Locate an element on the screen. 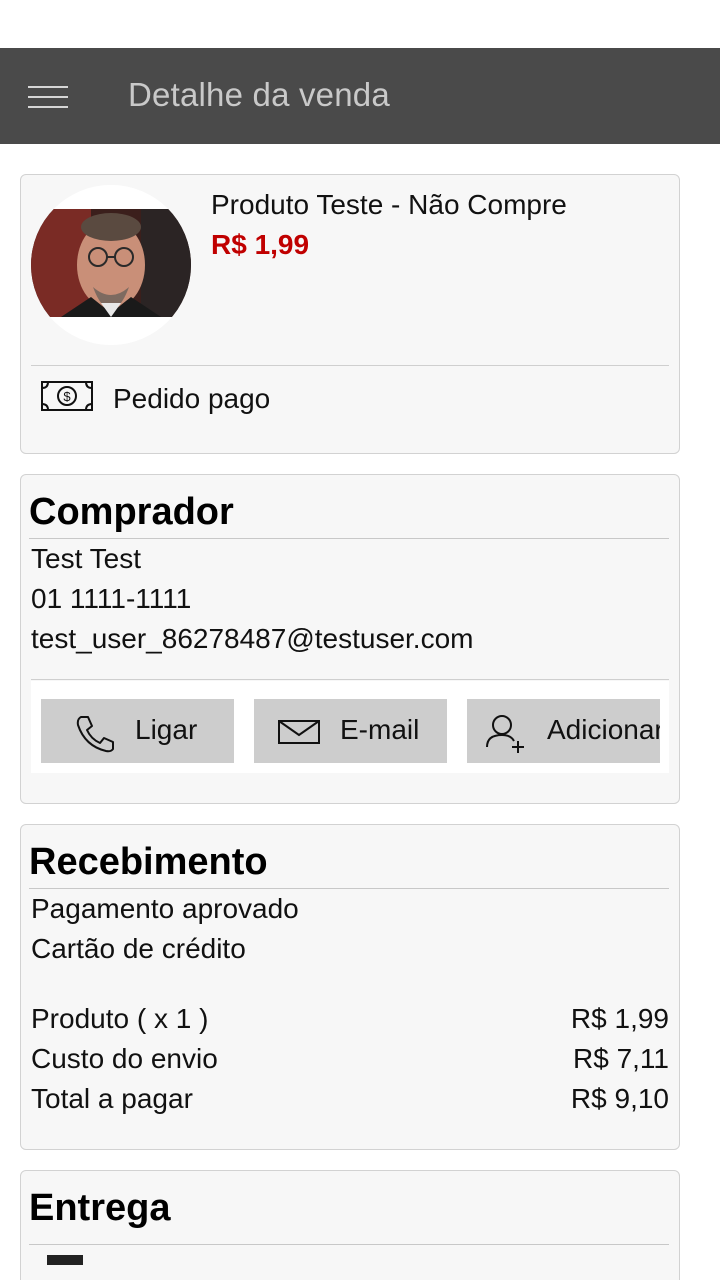 The image size is (720, 1280). app-bar: Detalhe da venda is located at coordinates (360, 96).